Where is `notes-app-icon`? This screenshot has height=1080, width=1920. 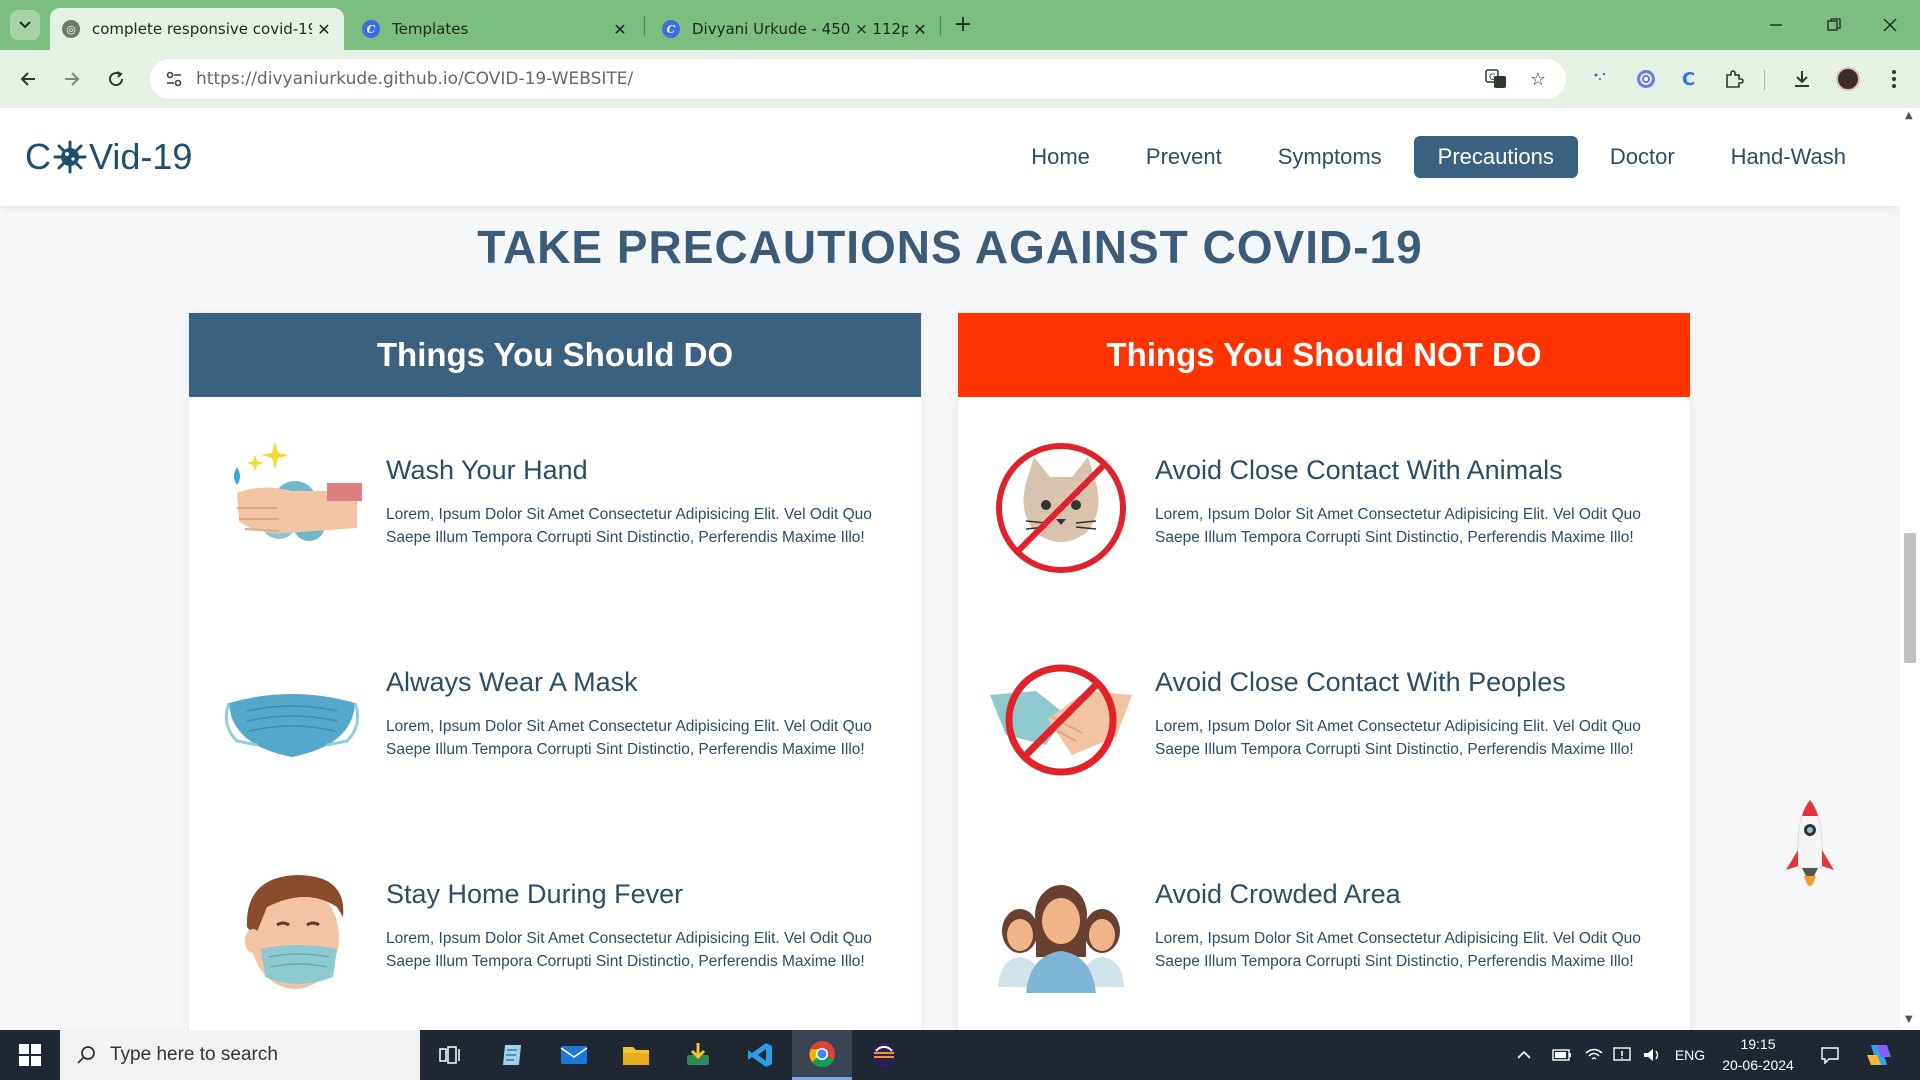 notes-app-icon is located at coordinates (512, 1055).